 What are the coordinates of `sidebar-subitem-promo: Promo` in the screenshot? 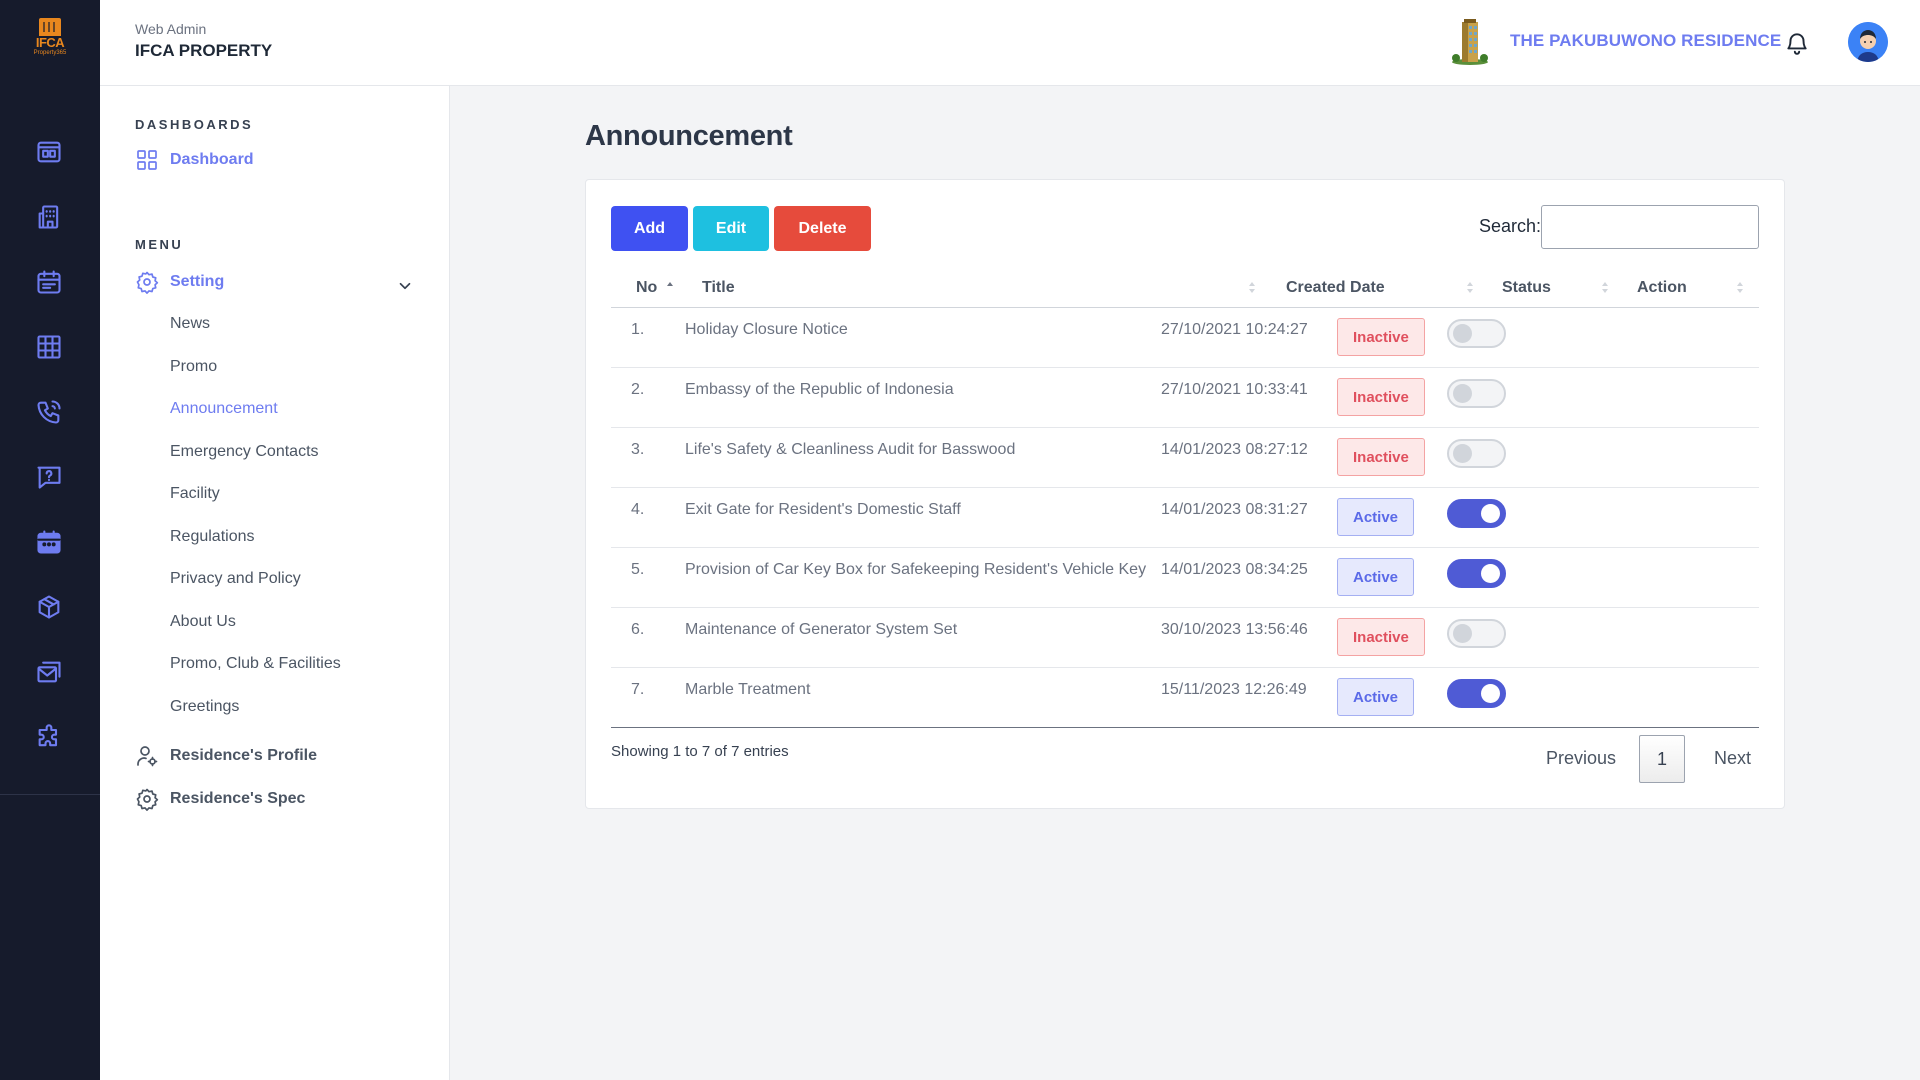 It's located at (193, 367).